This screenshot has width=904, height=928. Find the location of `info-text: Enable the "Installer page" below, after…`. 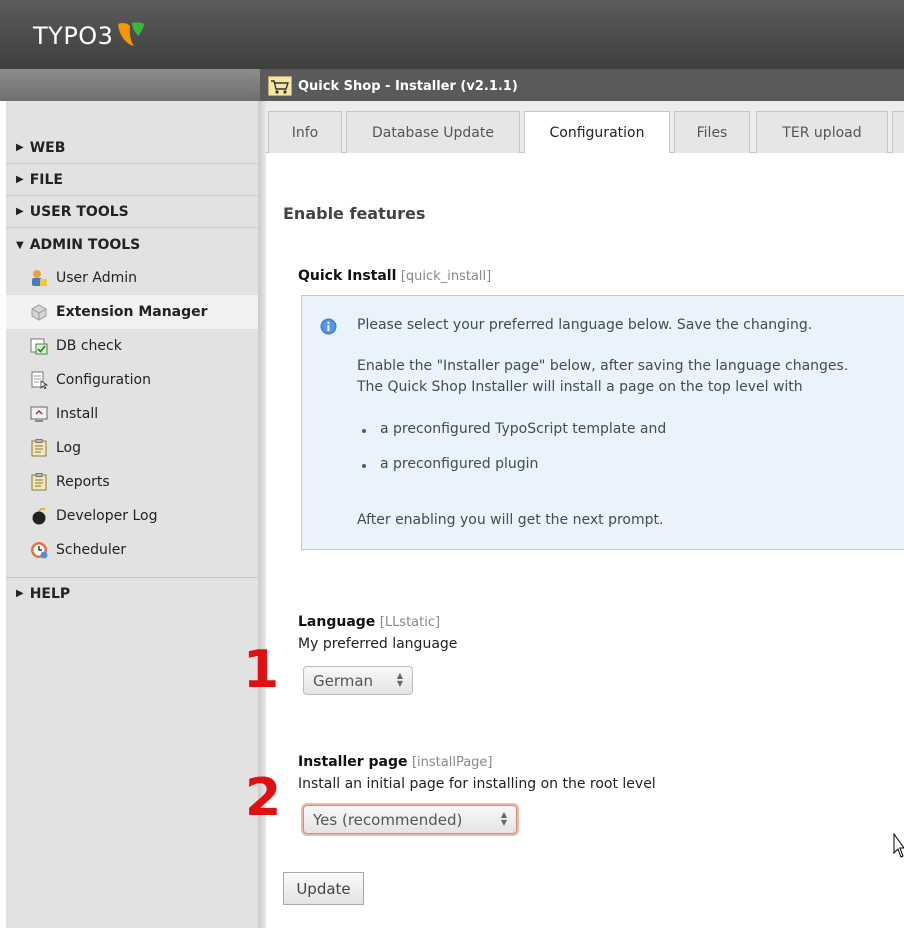

info-text: Enable the "Installer page" below, after… is located at coordinates (603, 366).